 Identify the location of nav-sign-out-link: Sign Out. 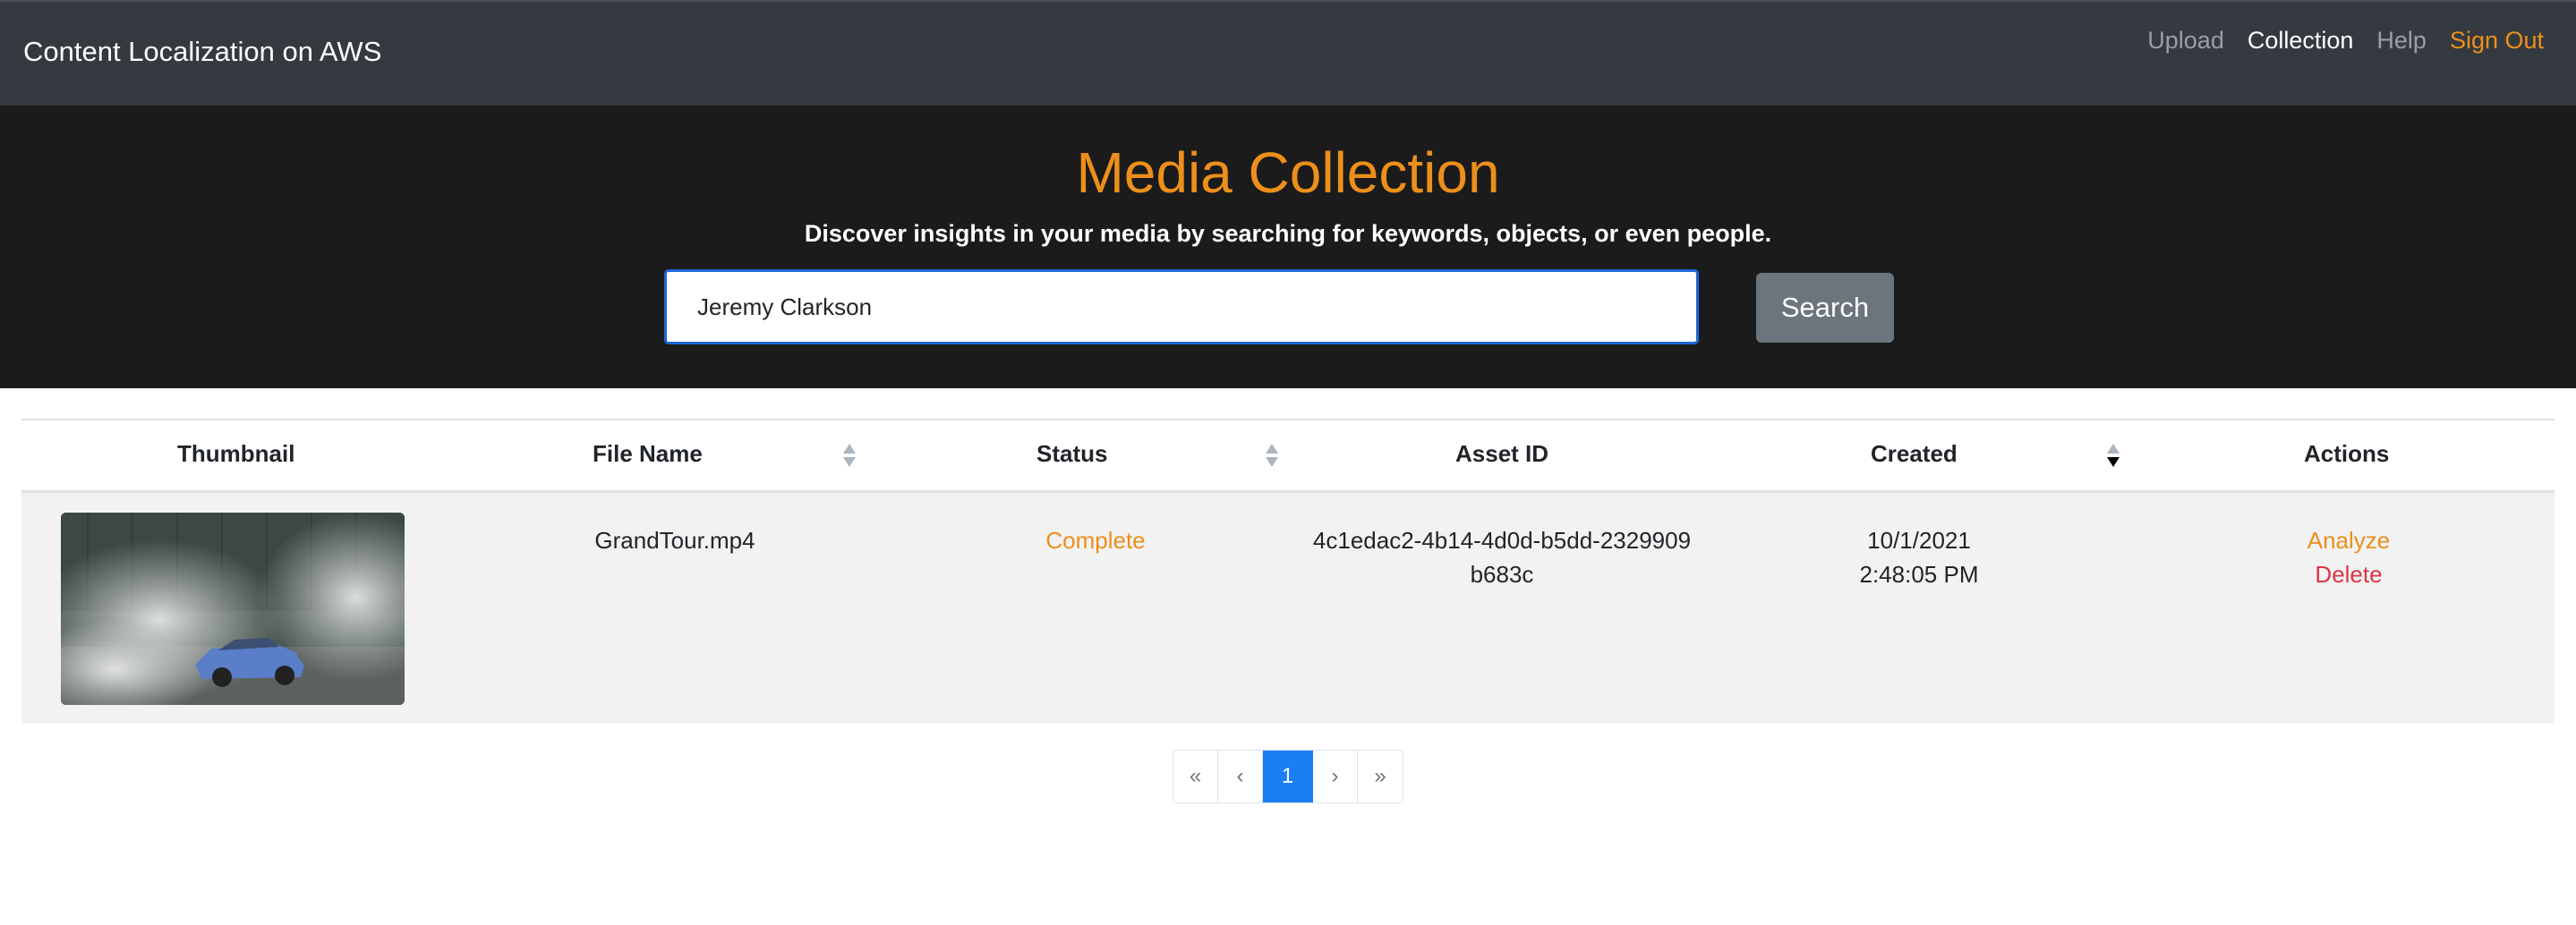
(2497, 41).